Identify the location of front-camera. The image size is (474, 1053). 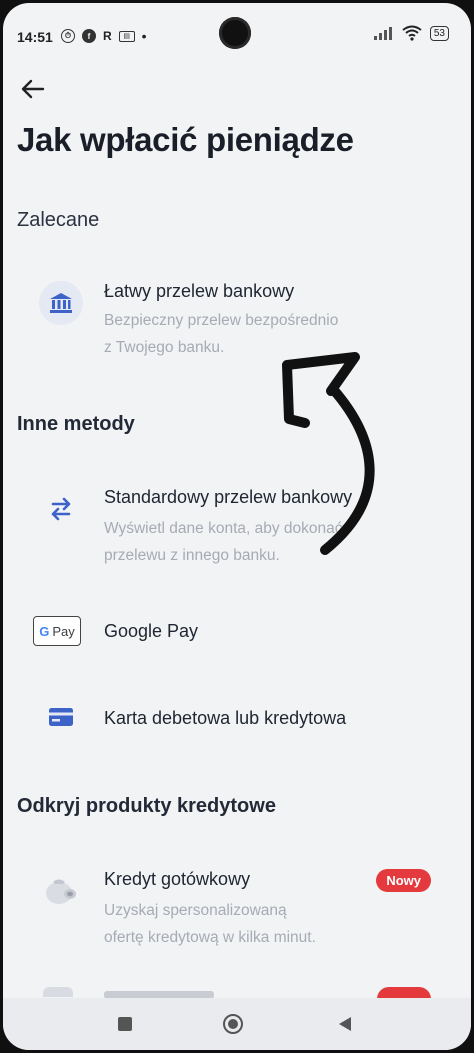
(235, 33).